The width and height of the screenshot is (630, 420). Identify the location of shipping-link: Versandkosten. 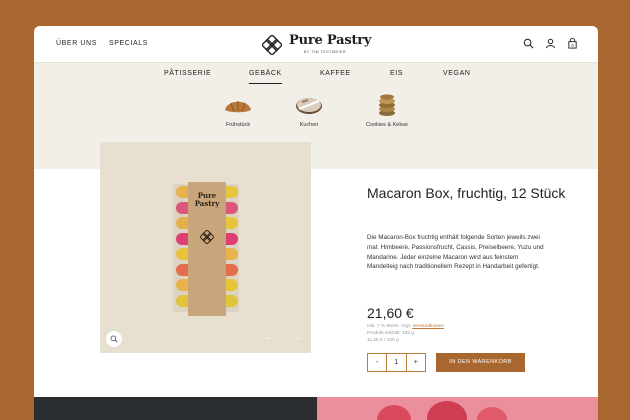
(428, 326).